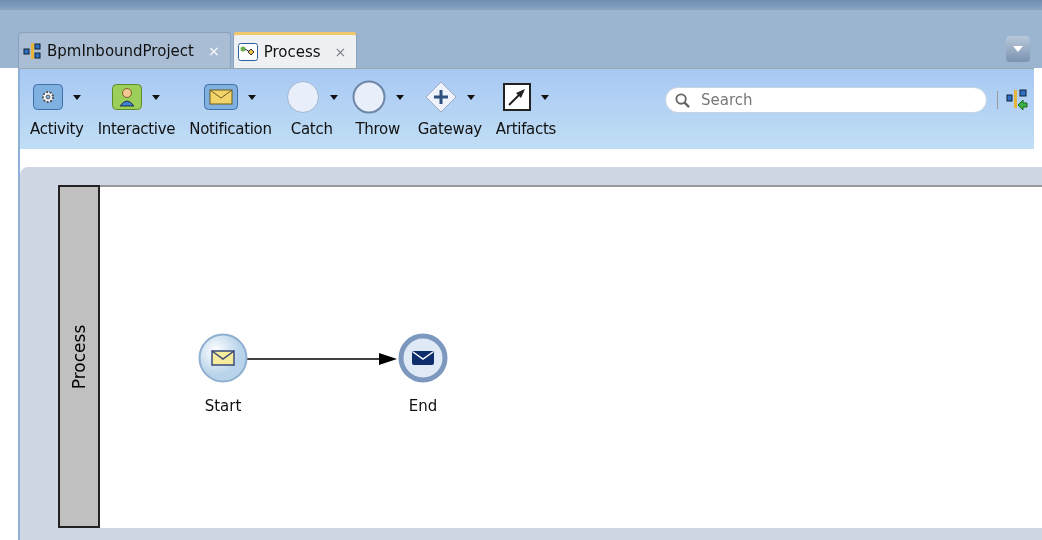 The width and height of the screenshot is (1042, 540). What do you see at coordinates (377, 129) in the screenshot?
I see `palette-label: Throw` at bounding box center [377, 129].